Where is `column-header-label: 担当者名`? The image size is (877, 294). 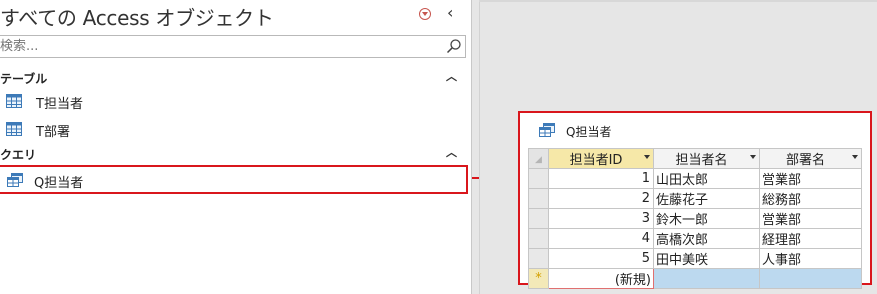
column-header-label: 担当者名 is located at coordinates (701, 160).